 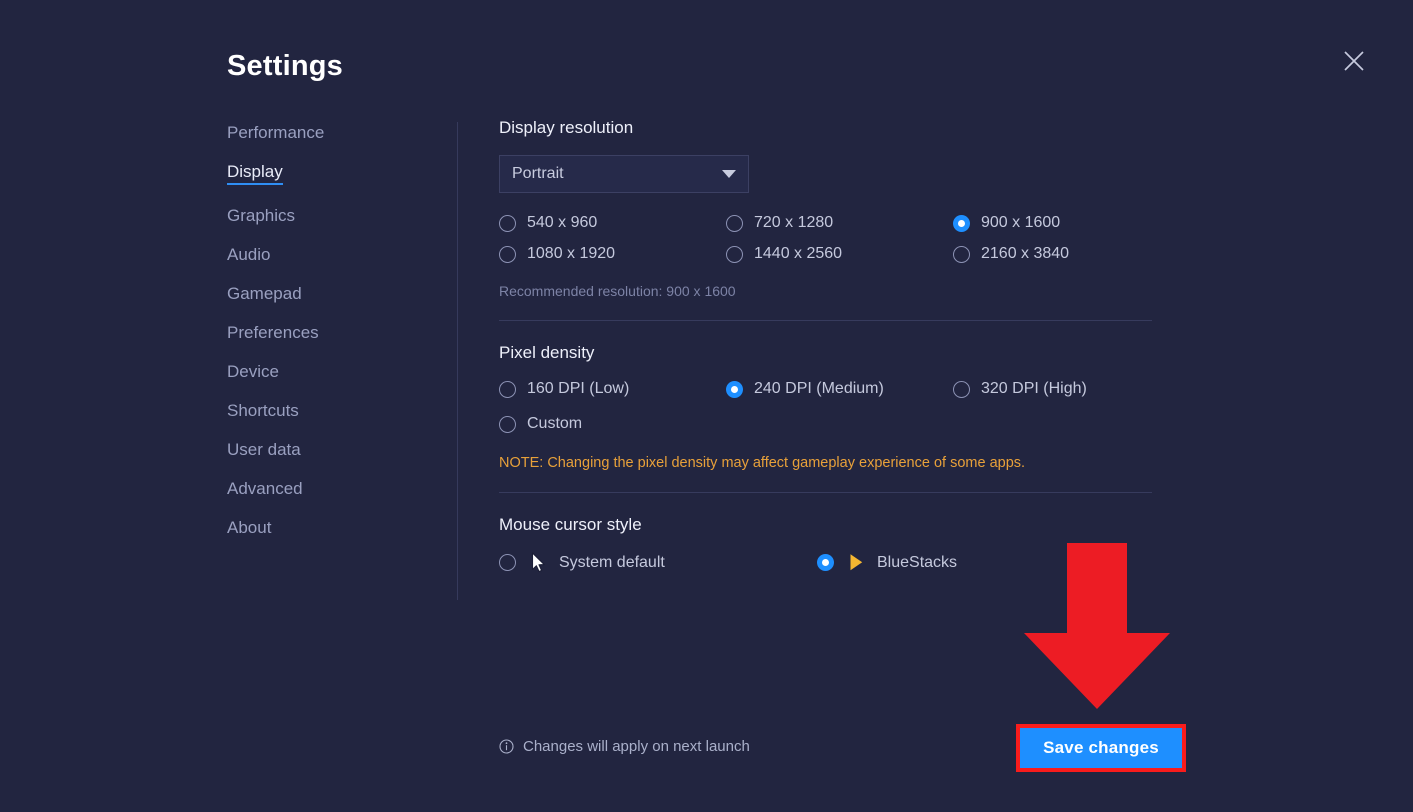 I want to click on sidebar-item-device: Device, so click(x=253, y=371).